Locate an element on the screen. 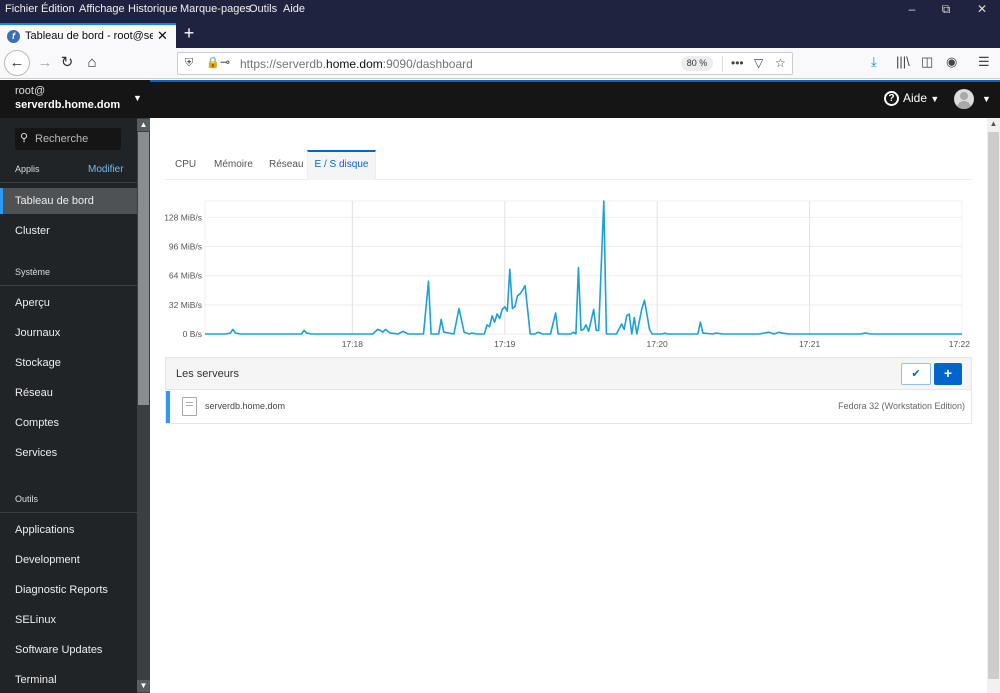 Image resolution: width=1000 pixels, height=693 pixels. y-tick-label: 0 B/s is located at coordinates (192, 334).